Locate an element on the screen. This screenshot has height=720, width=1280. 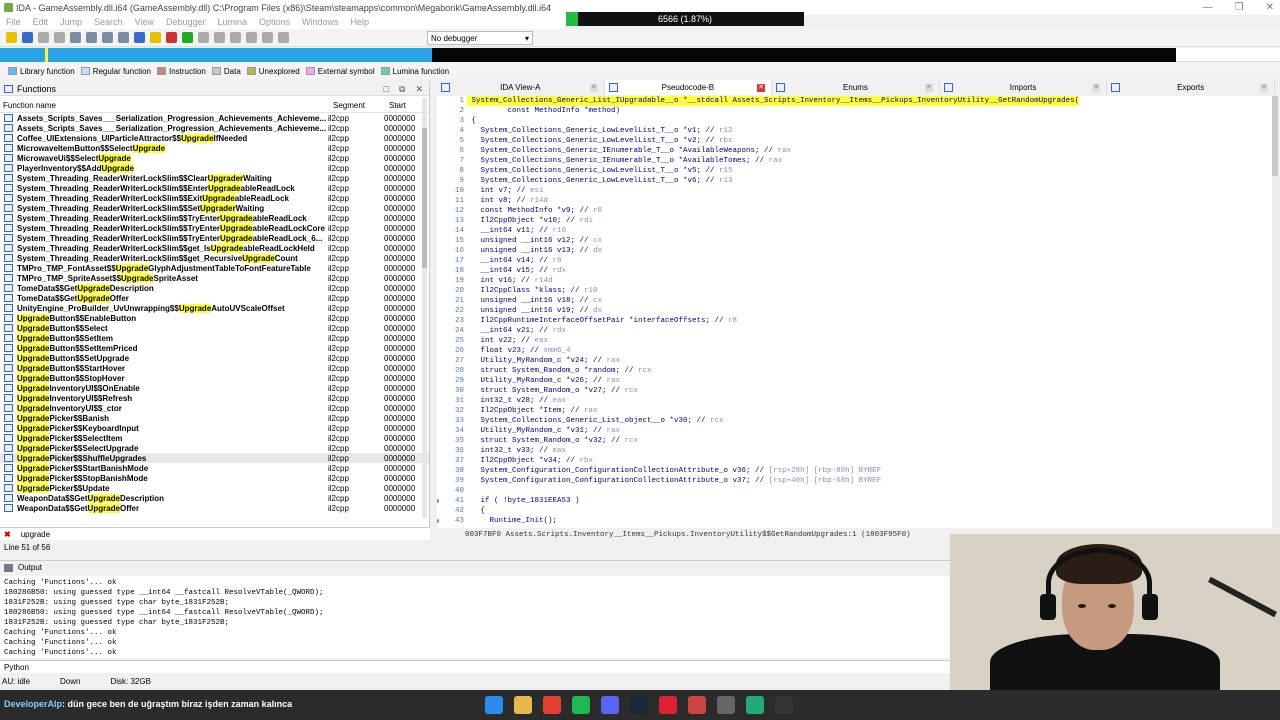
col-start: Start is located at coordinates (406, 105).